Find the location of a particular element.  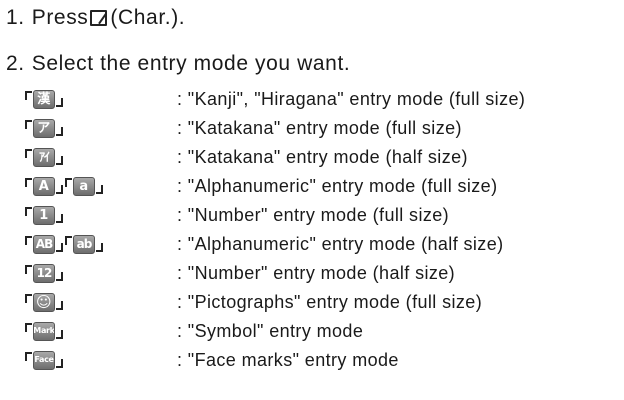

mode-description: : "Number" entry mode (full size) is located at coordinates (313, 214).